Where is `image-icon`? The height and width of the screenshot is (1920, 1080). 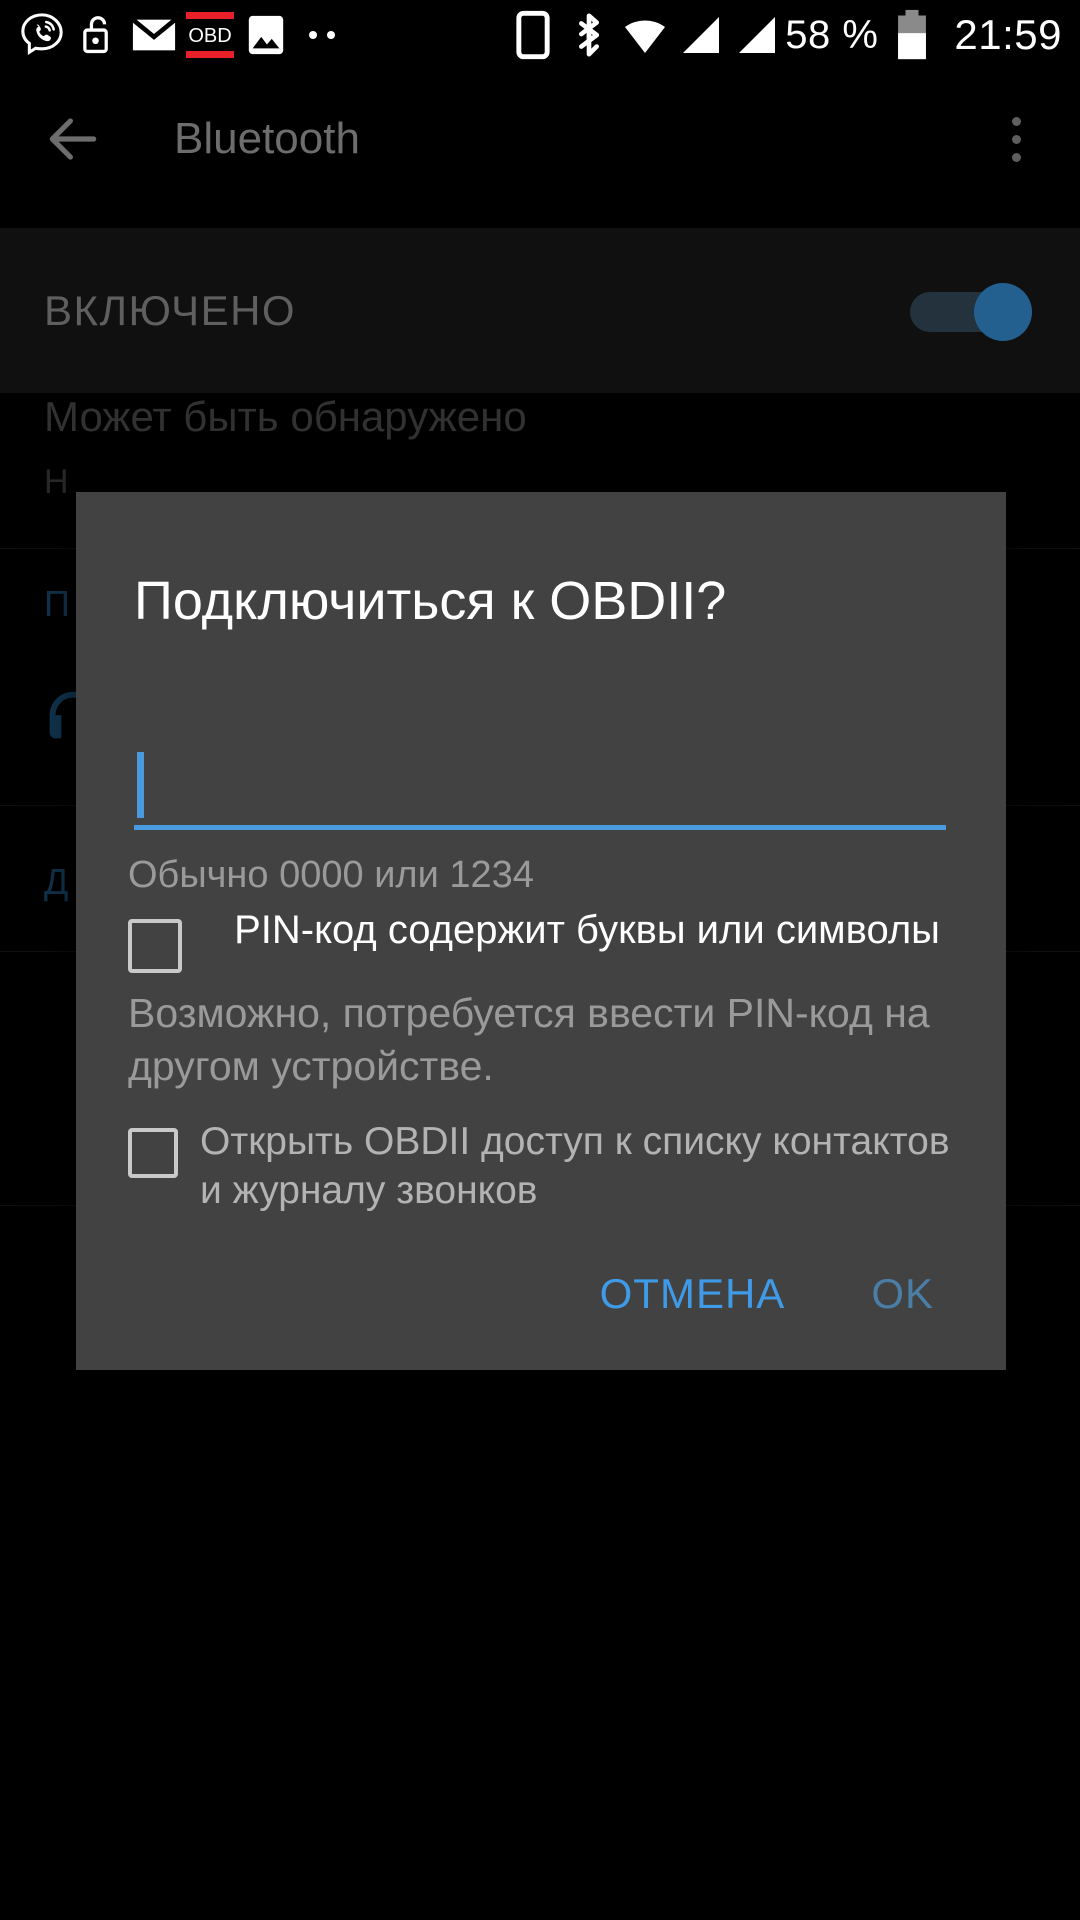 image-icon is located at coordinates (266, 35).